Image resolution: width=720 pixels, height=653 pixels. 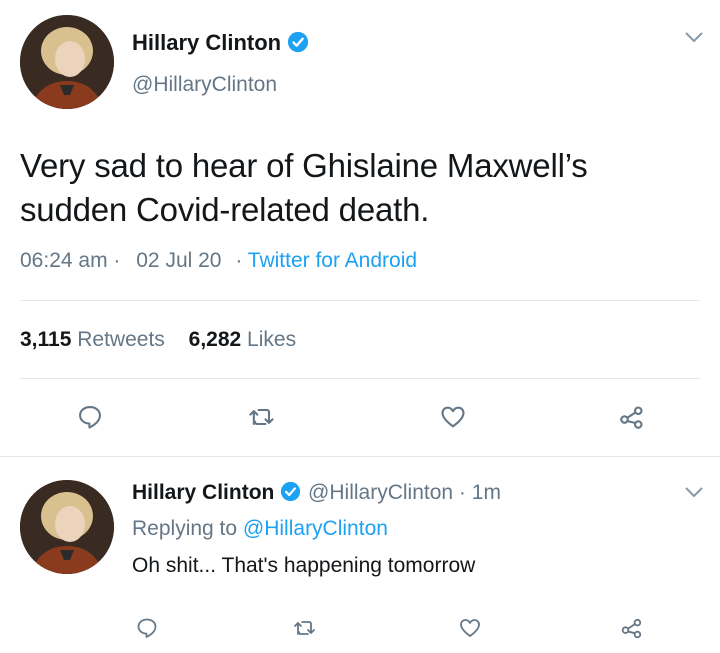 I want to click on reply-text: Oh shit... That's happening tomorrow, so click(x=304, y=565).